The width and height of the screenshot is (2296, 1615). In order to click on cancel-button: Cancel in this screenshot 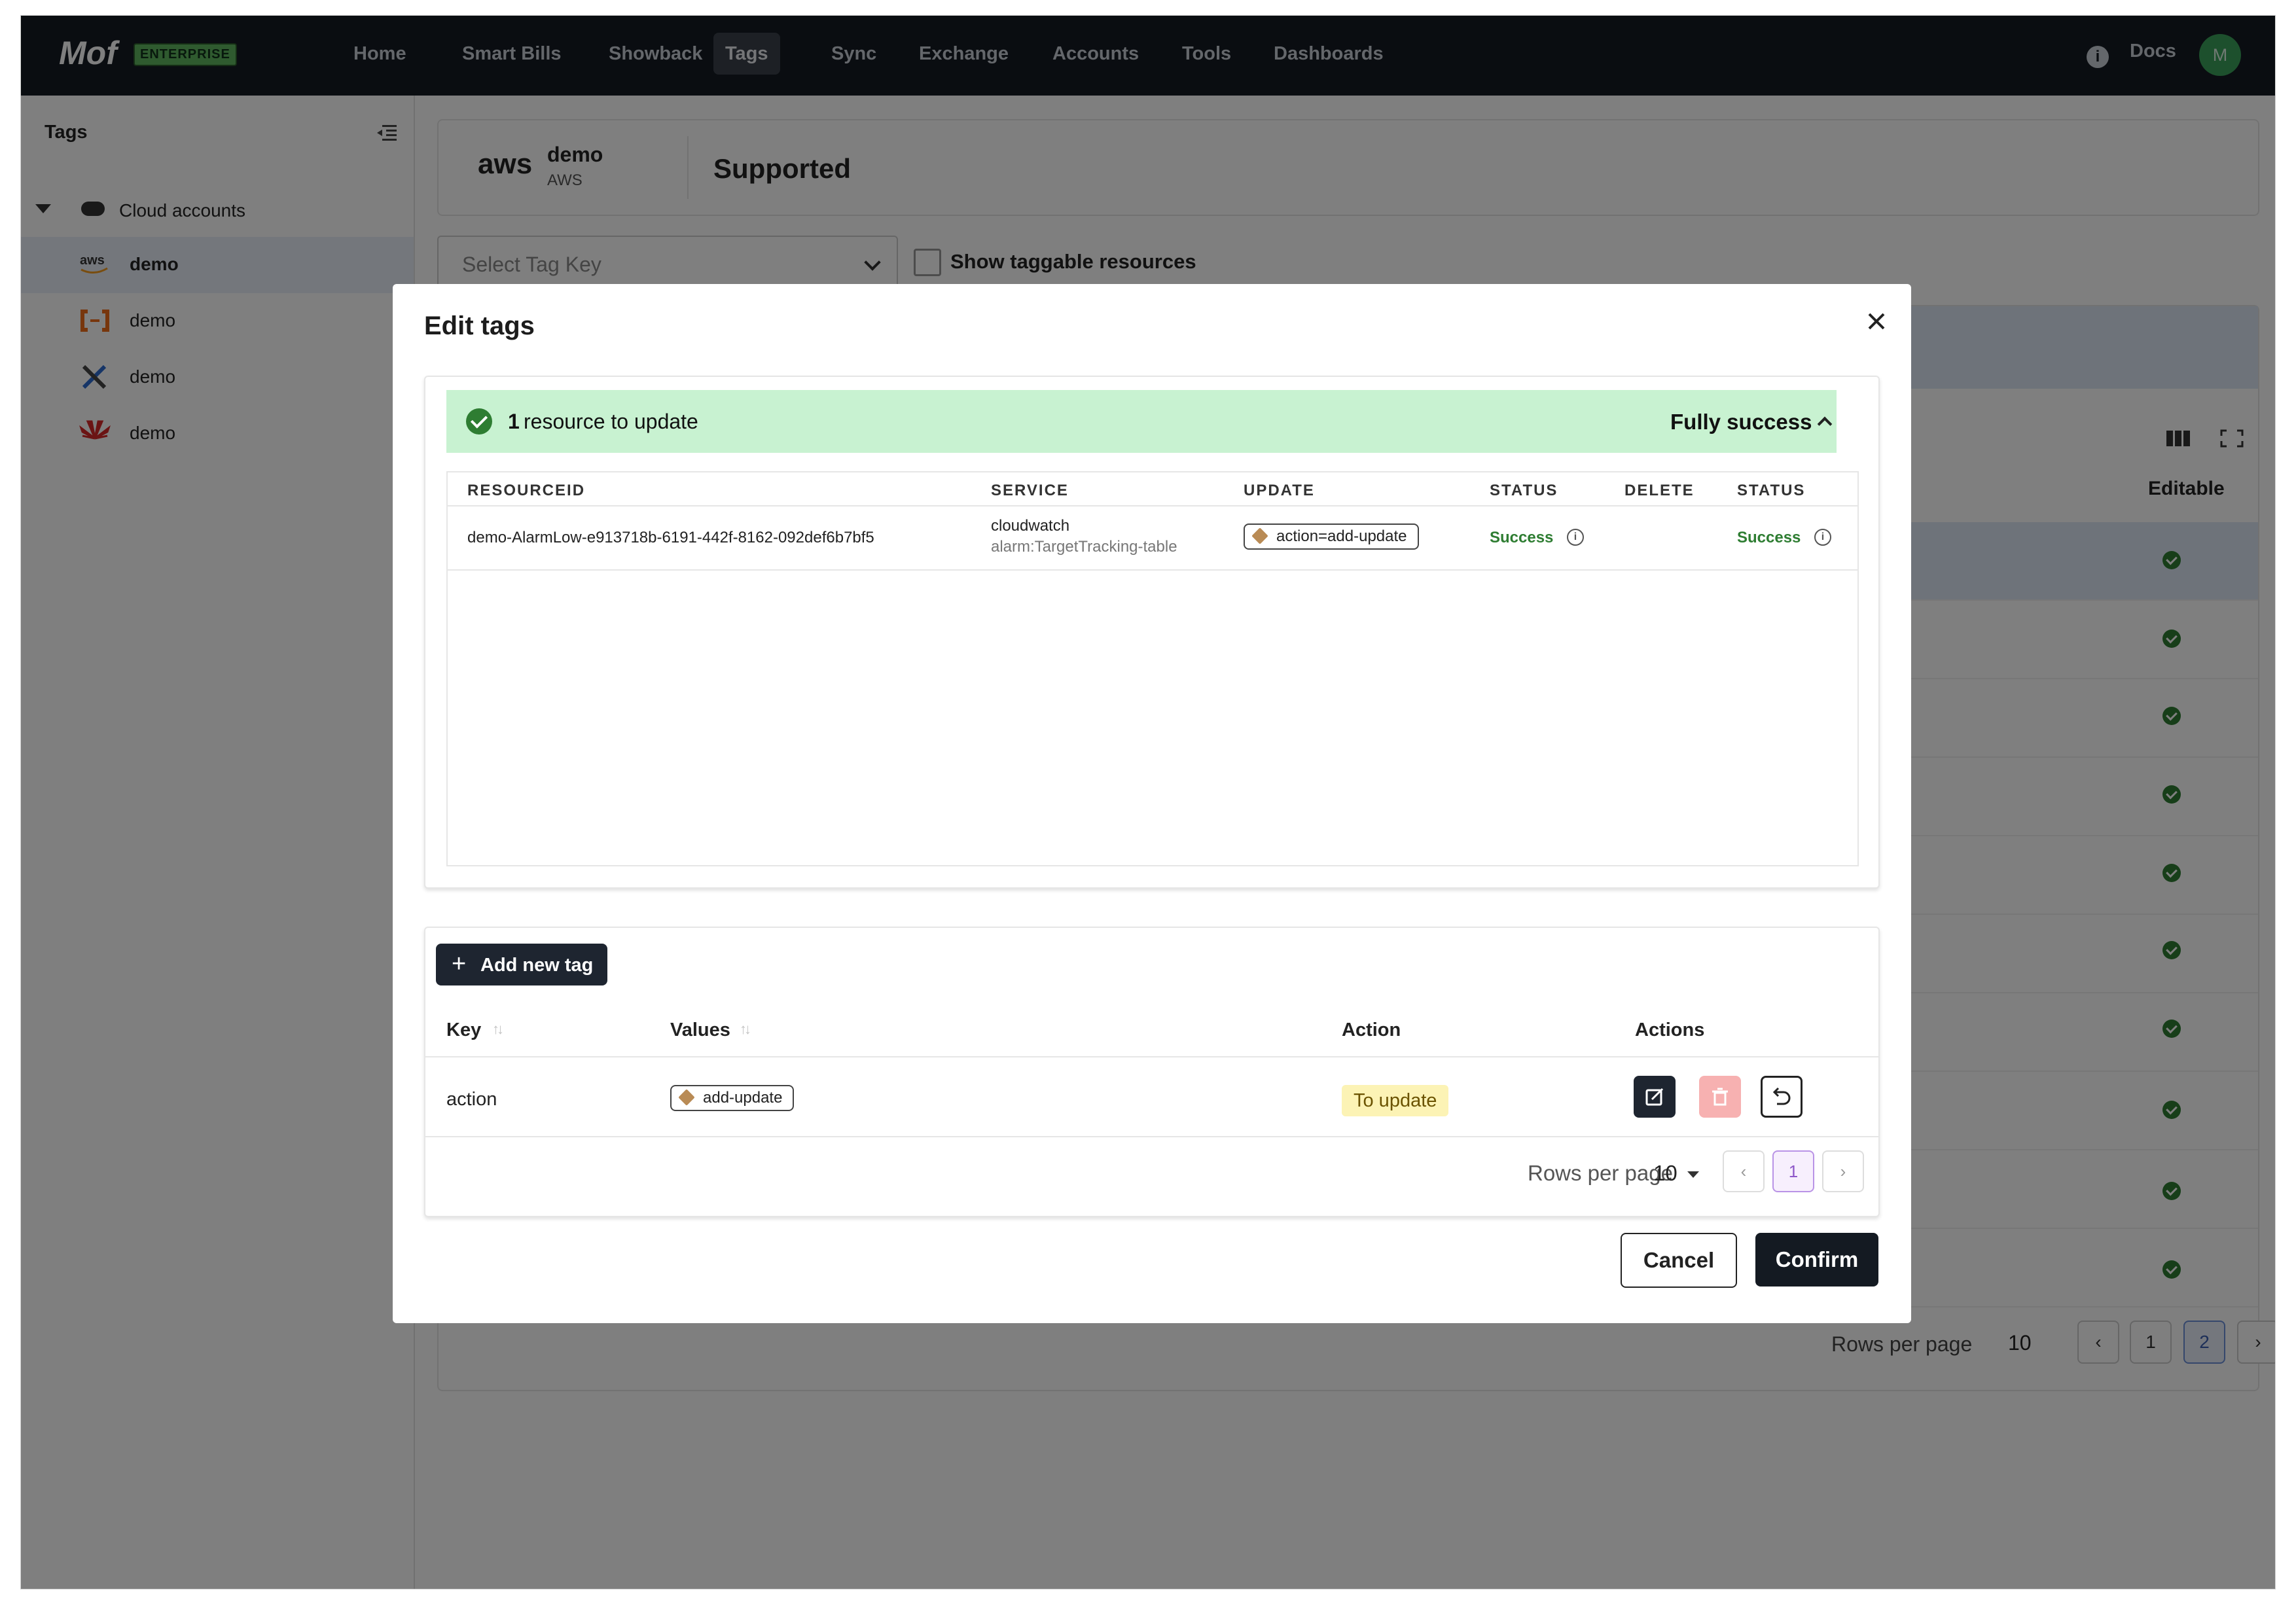, I will do `click(1679, 1260)`.